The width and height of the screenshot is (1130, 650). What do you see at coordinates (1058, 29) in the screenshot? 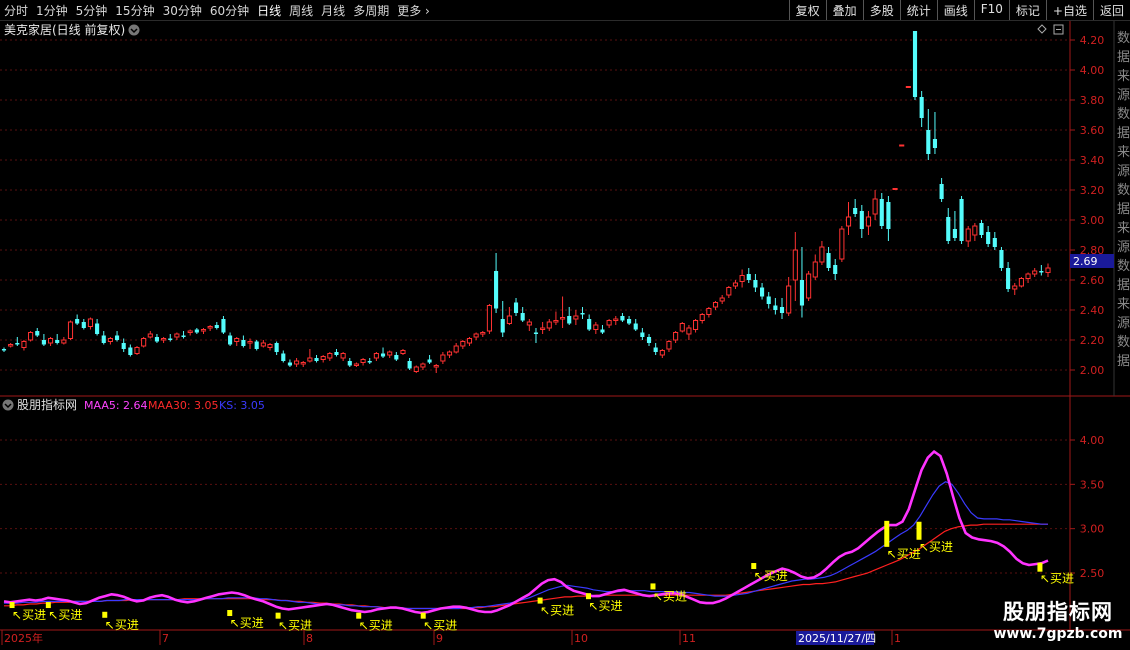
I see `settings-icon` at bounding box center [1058, 29].